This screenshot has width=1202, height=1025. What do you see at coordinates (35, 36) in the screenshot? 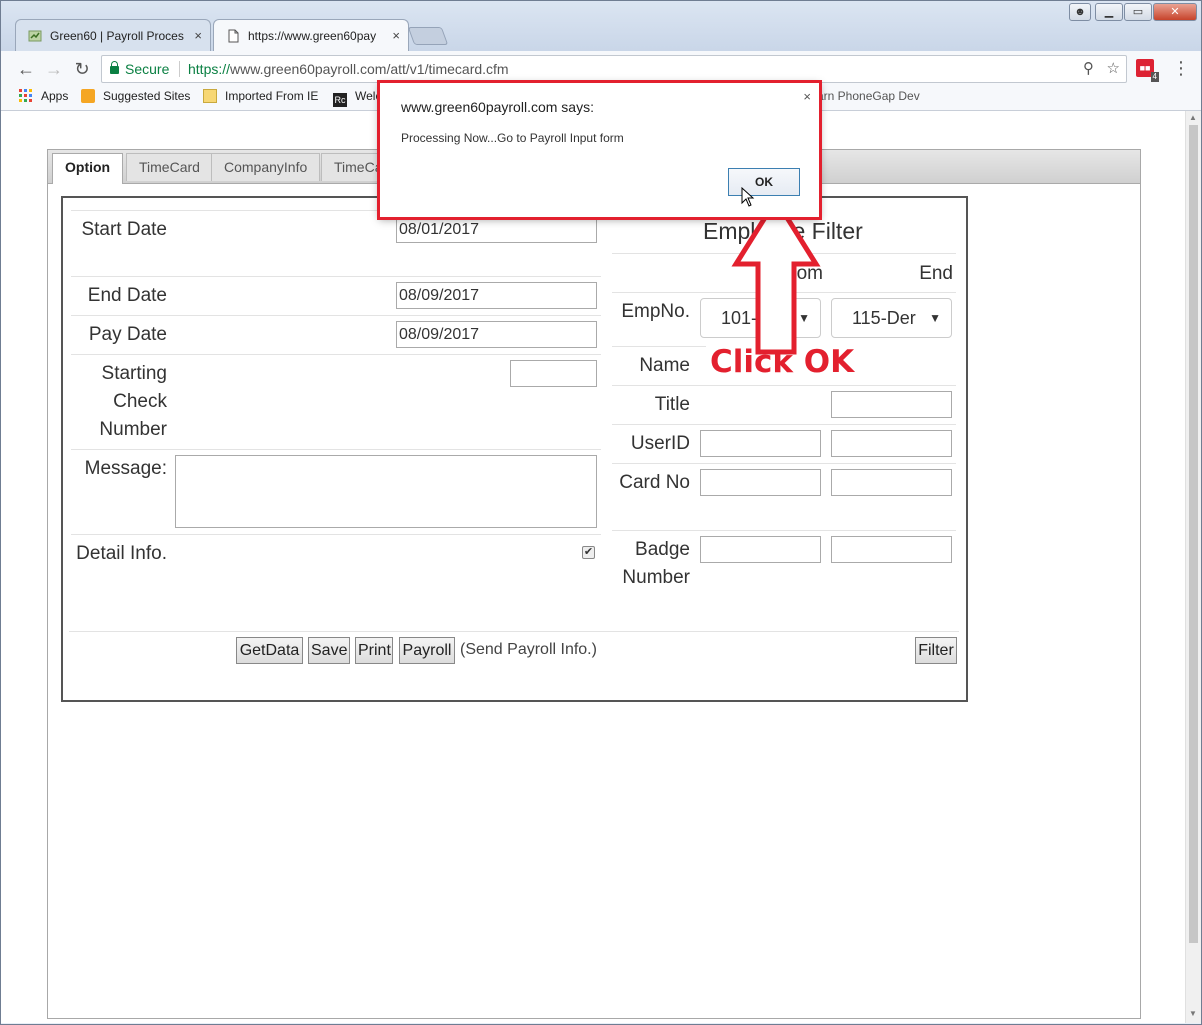
I see `site-favicon-icon` at bounding box center [35, 36].